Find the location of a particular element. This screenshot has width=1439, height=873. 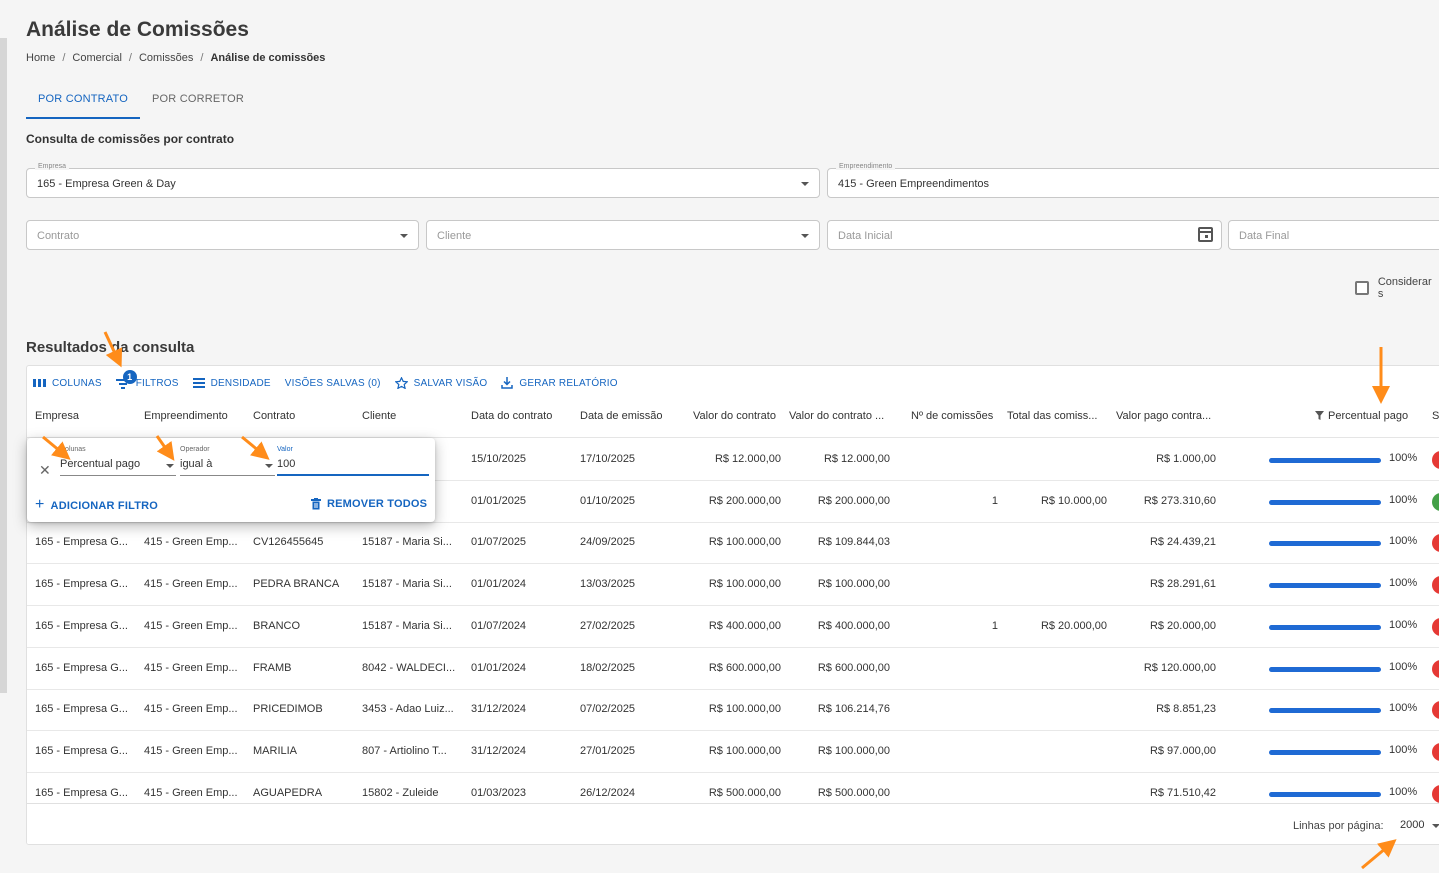

tab-por-corretor: POR CORRETOR is located at coordinates (198, 100).